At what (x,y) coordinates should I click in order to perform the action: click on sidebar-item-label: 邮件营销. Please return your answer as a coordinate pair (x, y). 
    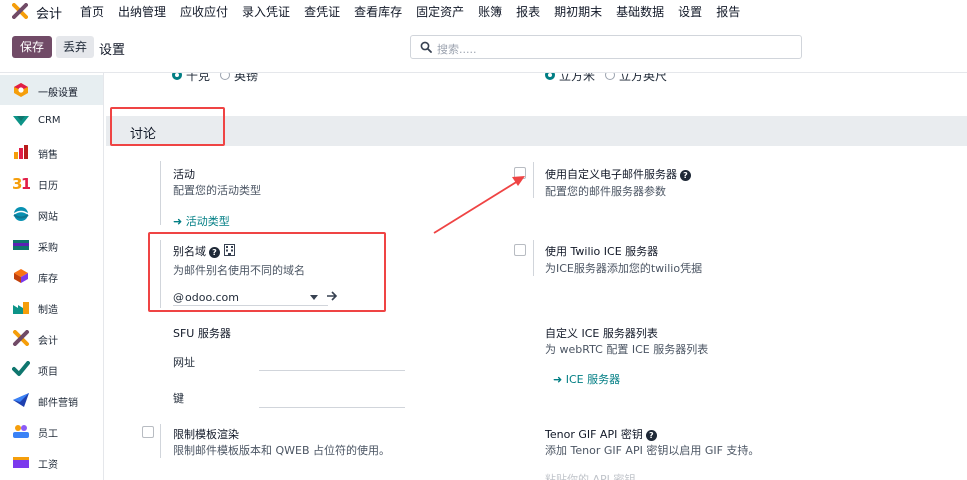
    Looking at the image, I should click on (58, 403).